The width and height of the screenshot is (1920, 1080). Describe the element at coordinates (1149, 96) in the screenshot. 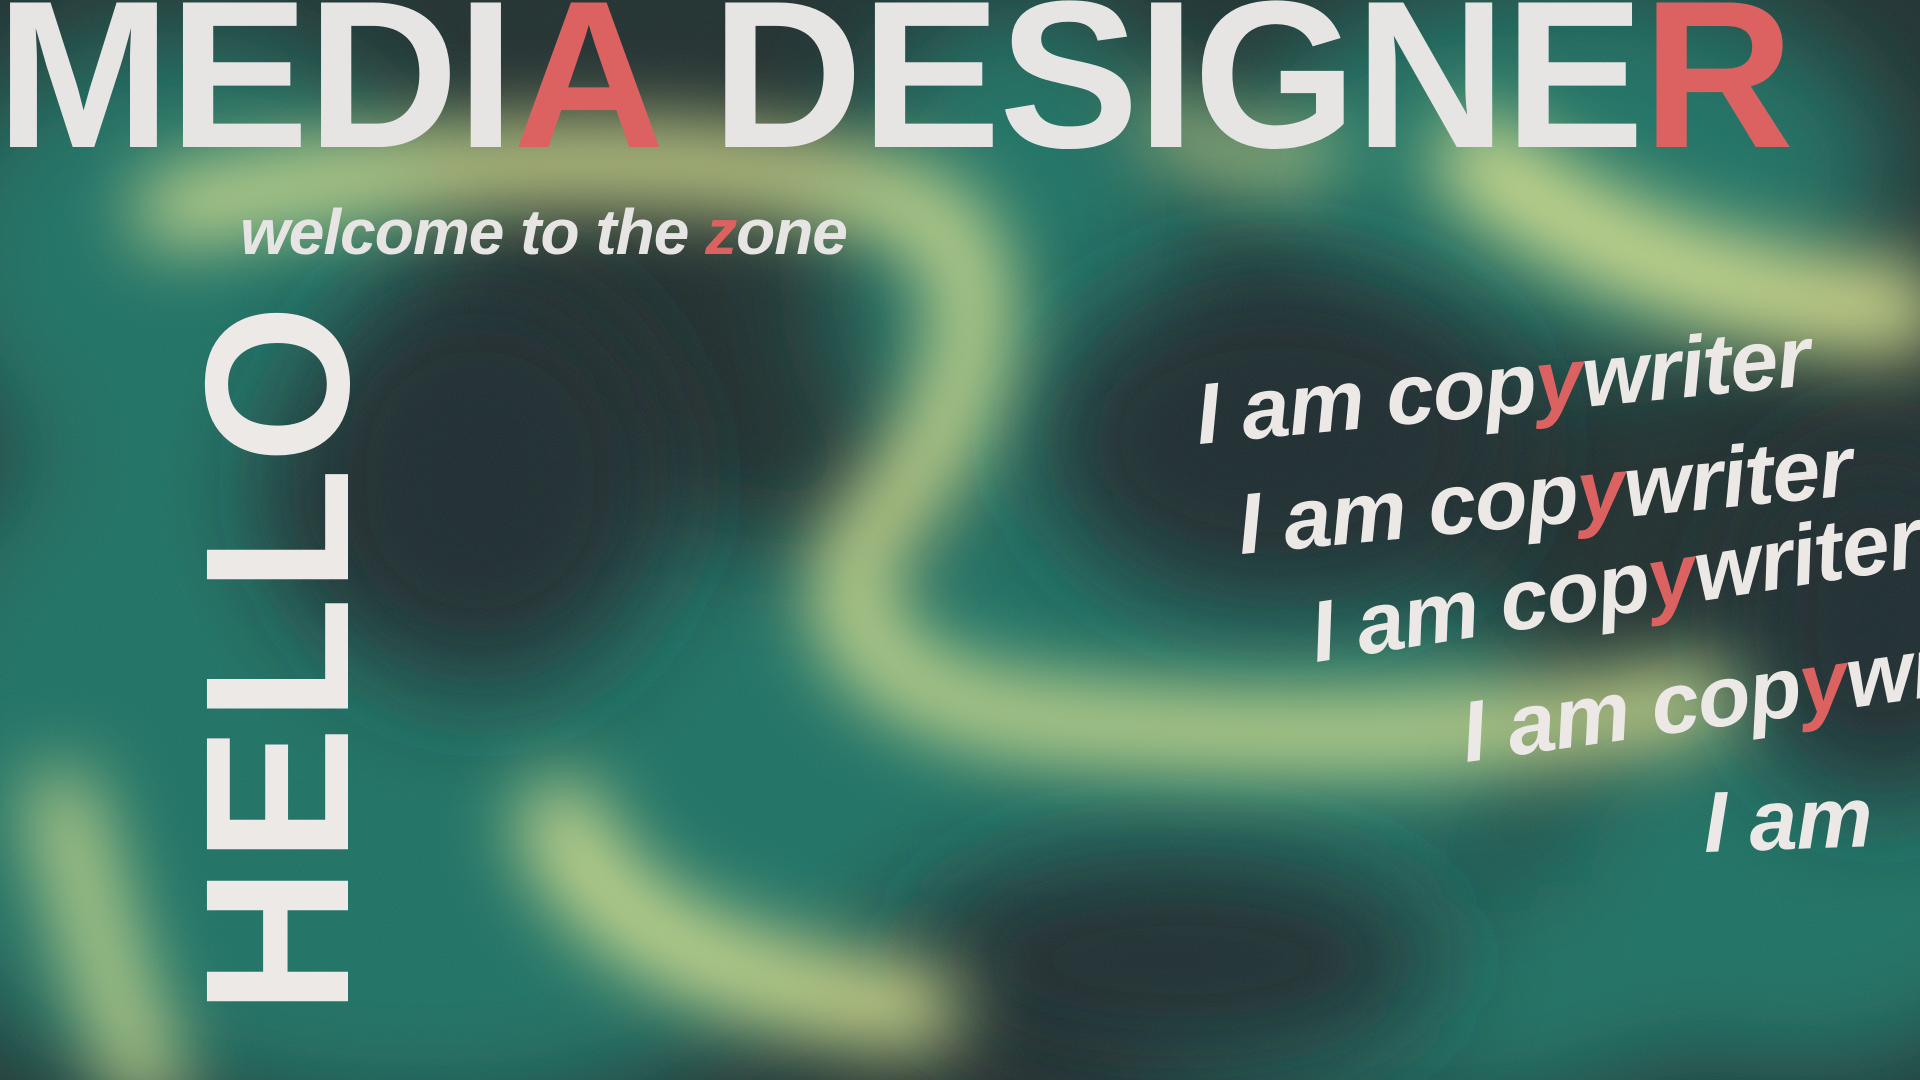

I see `headline-part-2: DESIGNE` at that location.